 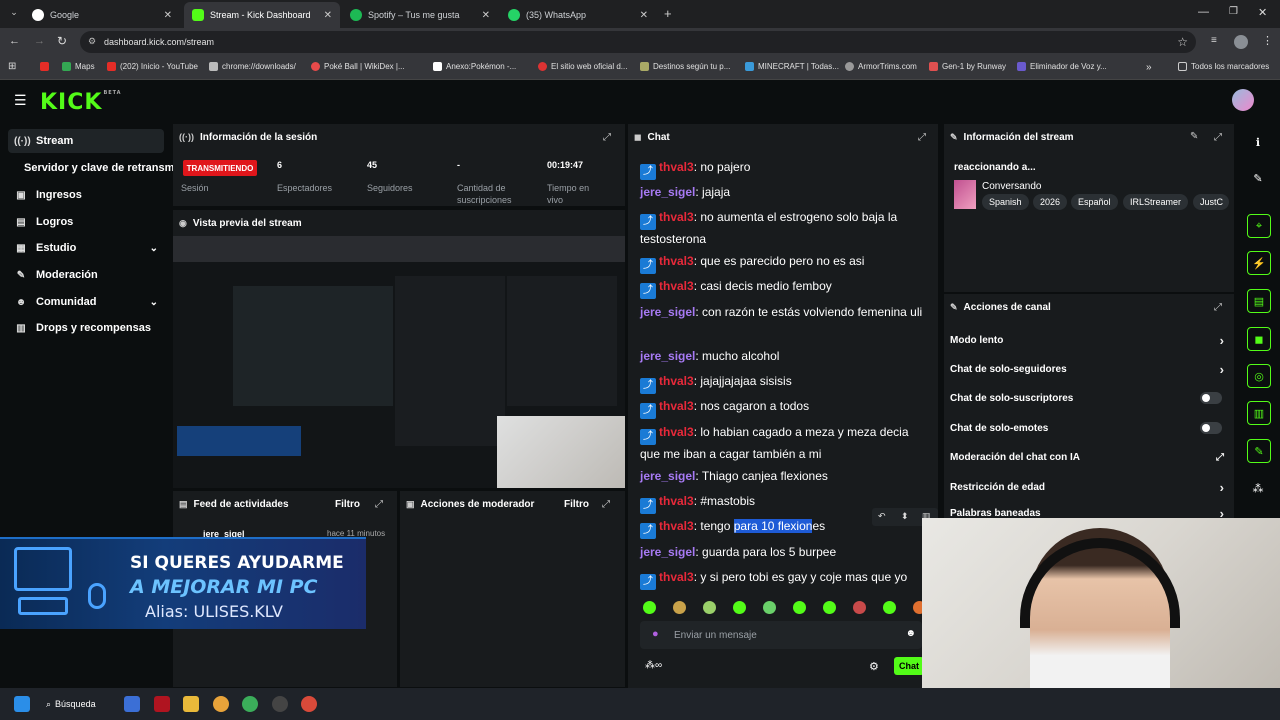 What do you see at coordinates (81, 102) in the screenshot?
I see `kick-logo: KICKBETA` at bounding box center [81, 102].